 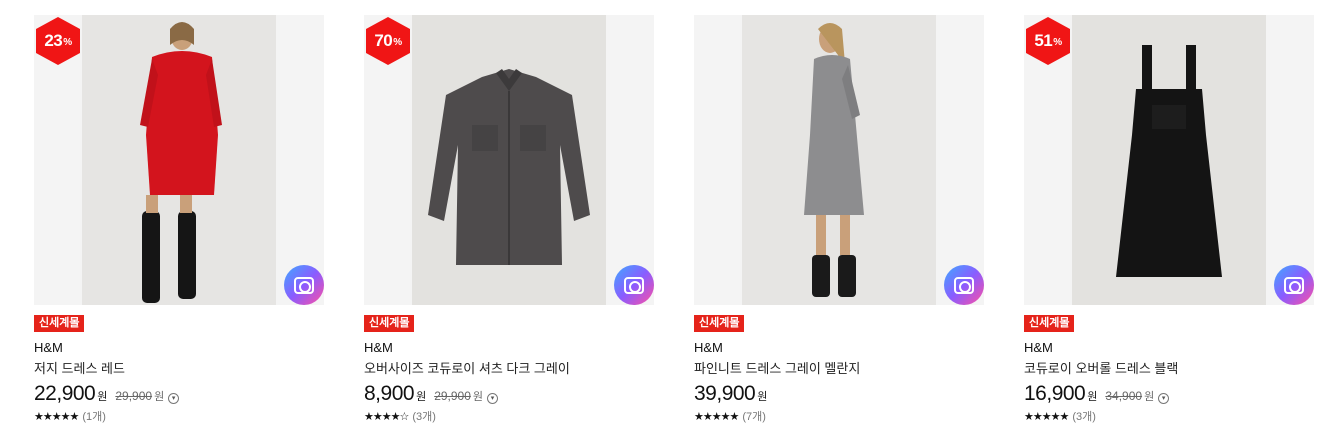 What do you see at coordinates (777, 367) in the screenshot?
I see `product-name: 파인니트 드레스 그레이 멜란지` at bounding box center [777, 367].